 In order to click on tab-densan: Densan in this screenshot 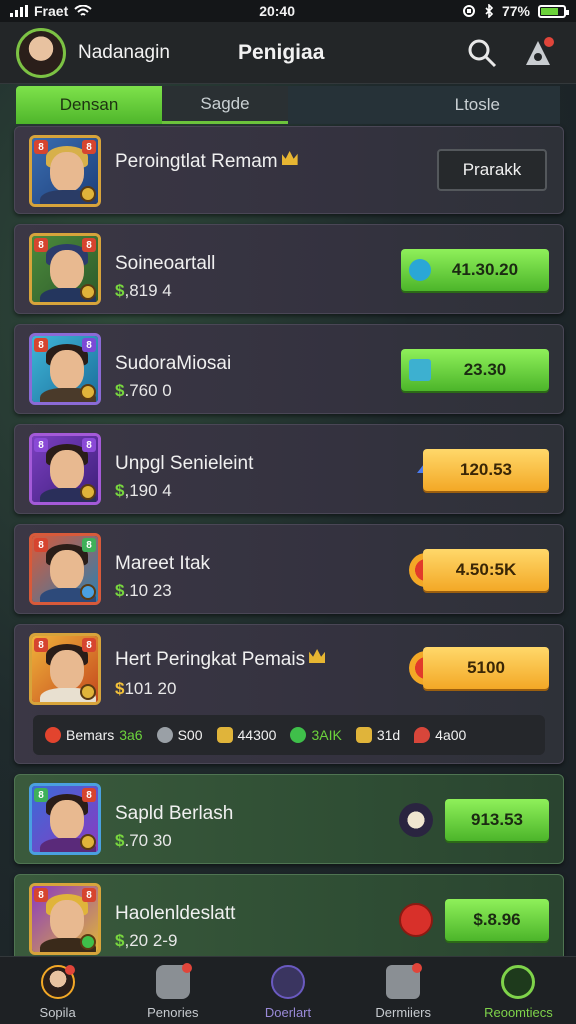, I will do `click(89, 105)`.